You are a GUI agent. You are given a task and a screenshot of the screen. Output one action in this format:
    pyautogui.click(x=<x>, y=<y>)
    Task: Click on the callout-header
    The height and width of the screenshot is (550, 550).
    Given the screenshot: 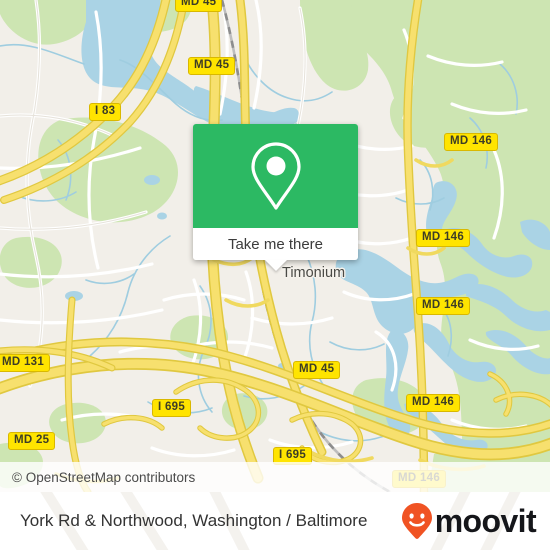 What is the action you would take?
    pyautogui.click(x=275, y=176)
    